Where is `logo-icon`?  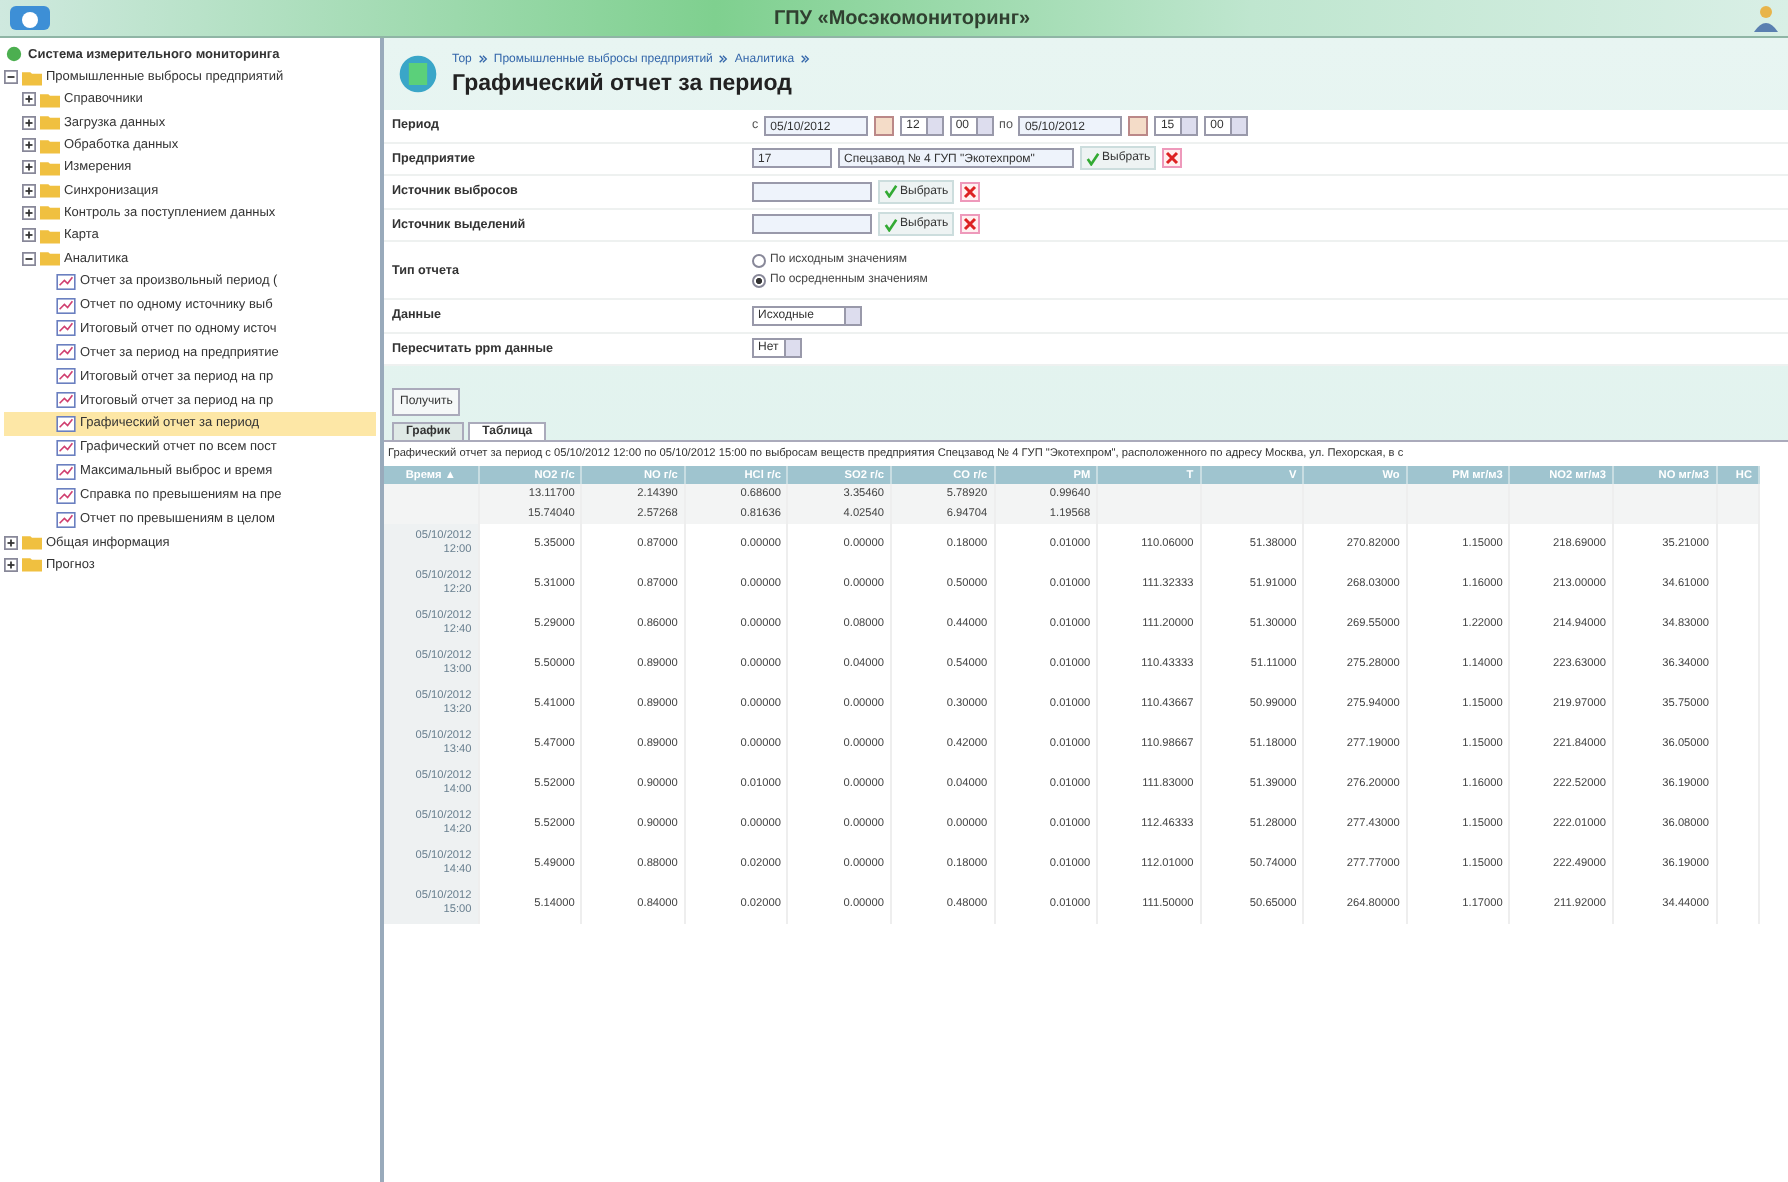 logo-icon is located at coordinates (30, 18).